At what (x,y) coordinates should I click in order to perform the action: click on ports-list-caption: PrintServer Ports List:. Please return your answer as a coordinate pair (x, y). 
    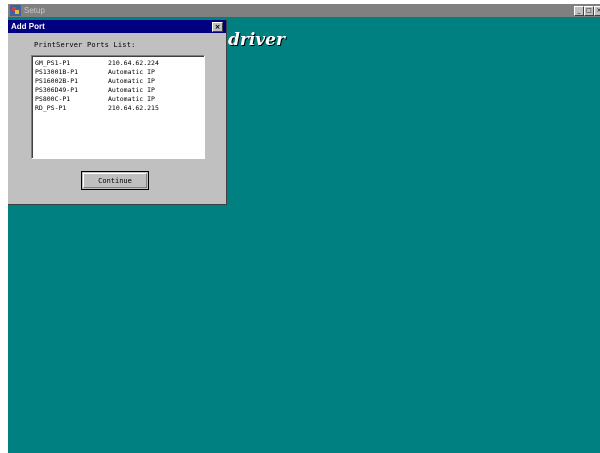
    Looking at the image, I should click on (85, 45).